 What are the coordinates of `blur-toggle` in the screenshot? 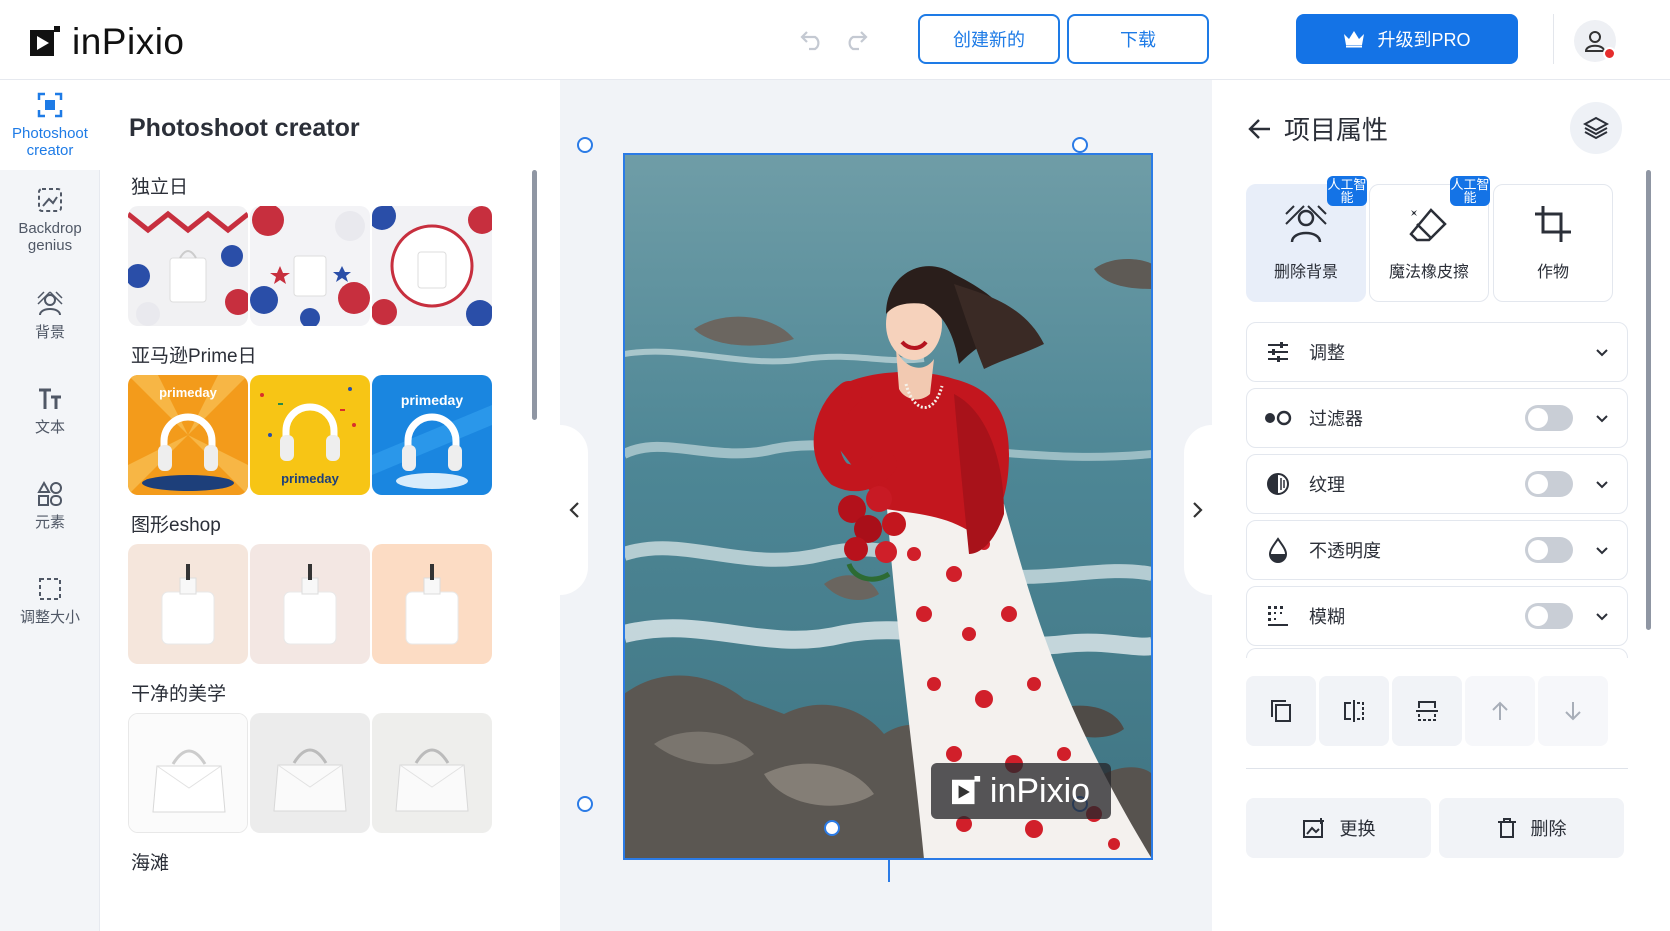 It's located at (1549, 616).